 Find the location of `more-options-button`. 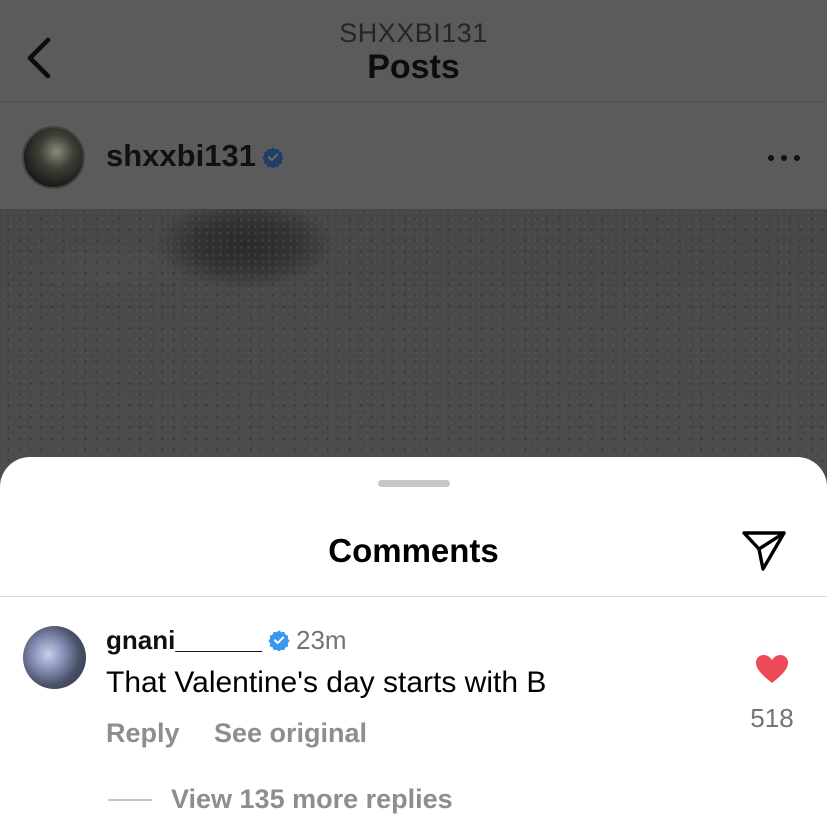

more-options-button is located at coordinates (784, 158).